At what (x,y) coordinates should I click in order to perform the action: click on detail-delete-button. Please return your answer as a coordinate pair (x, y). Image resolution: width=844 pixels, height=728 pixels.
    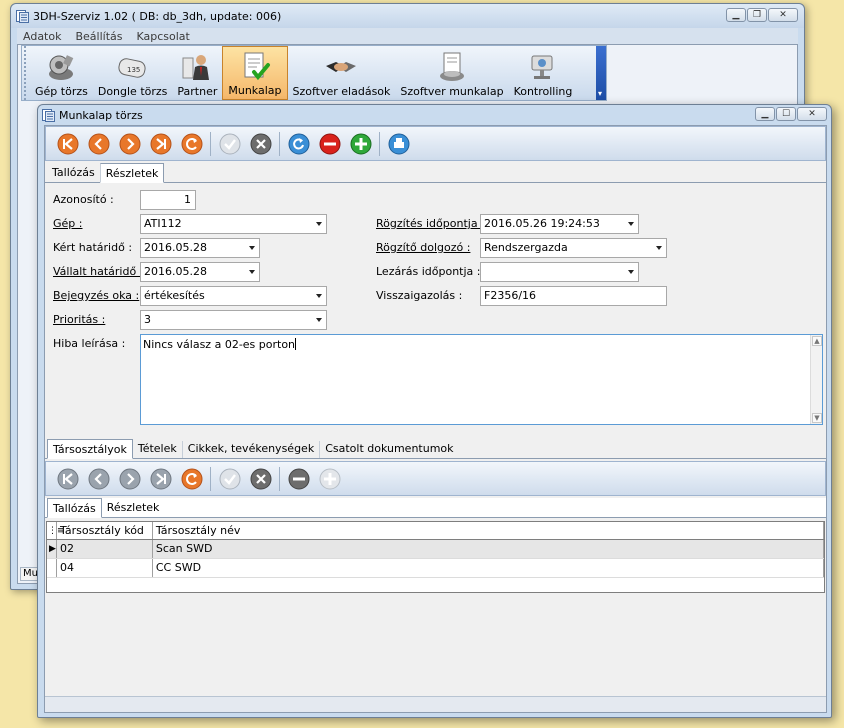
    Looking at the image, I should click on (298, 478).